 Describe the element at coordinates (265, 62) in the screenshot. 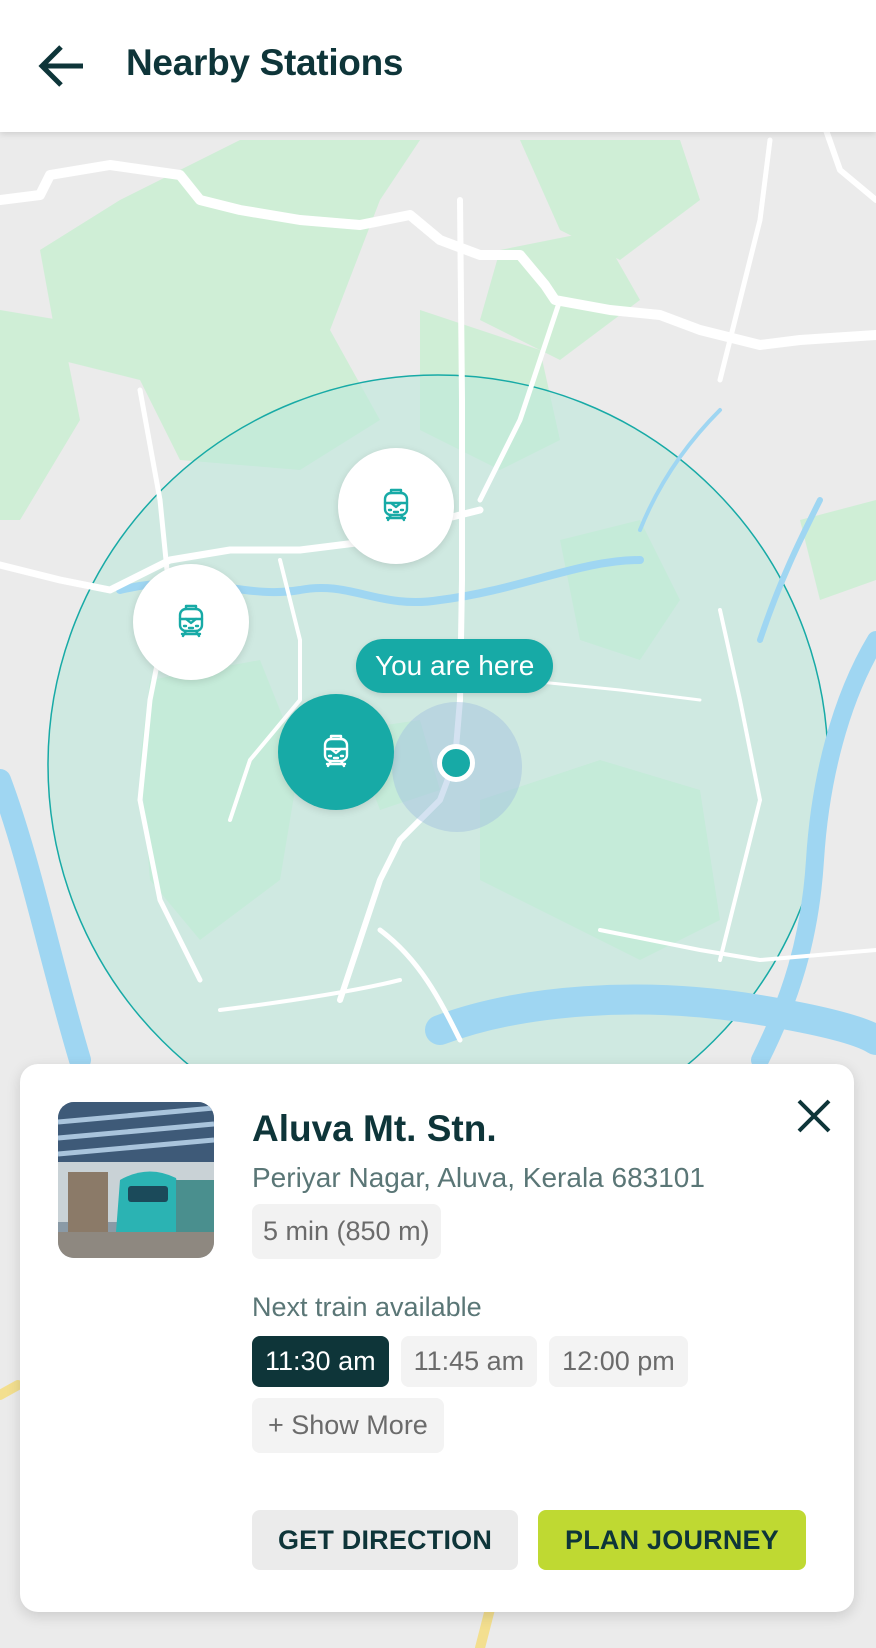

I see `page-title: Nearby Stations` at that location.